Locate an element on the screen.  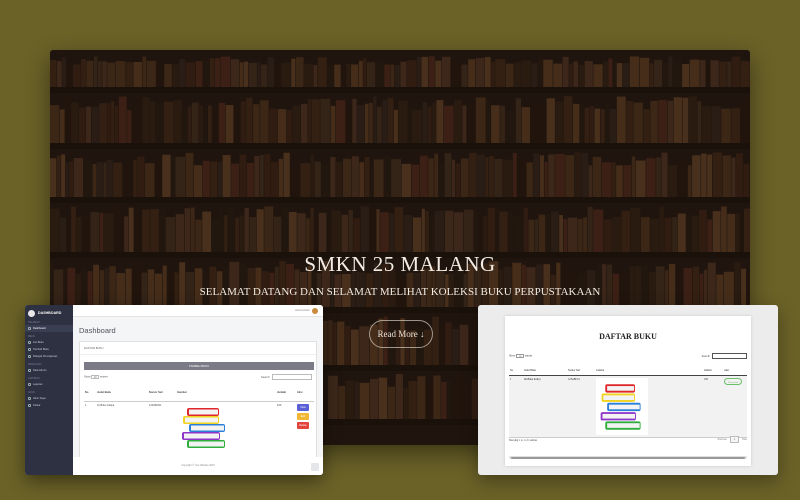
home-icon is located at coordinates (29, 328).